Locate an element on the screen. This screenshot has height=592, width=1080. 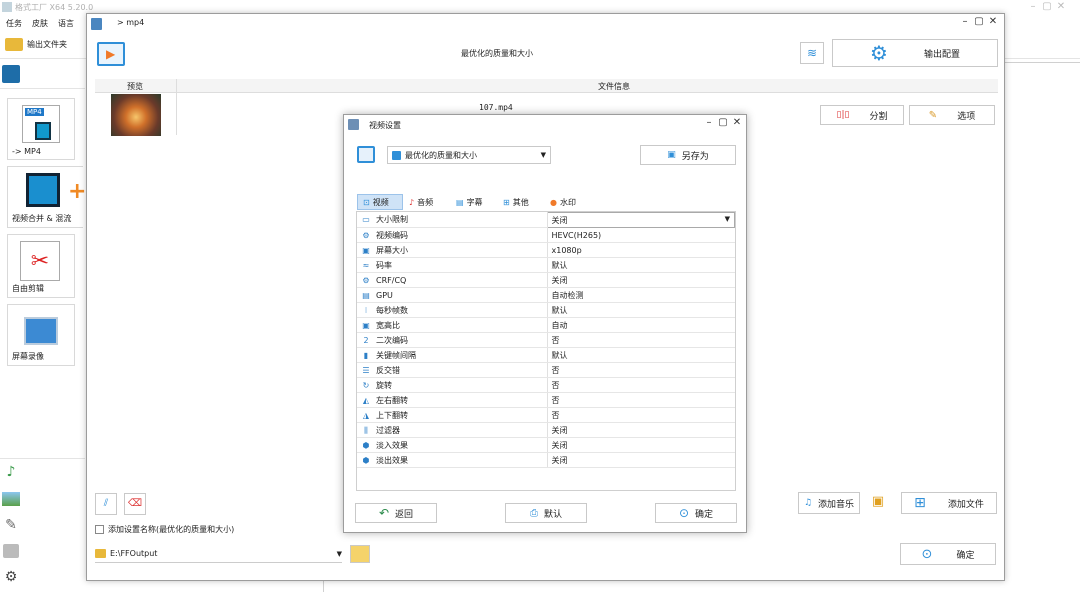
confirm-label: 确定 is located at coordinates (704, 514).